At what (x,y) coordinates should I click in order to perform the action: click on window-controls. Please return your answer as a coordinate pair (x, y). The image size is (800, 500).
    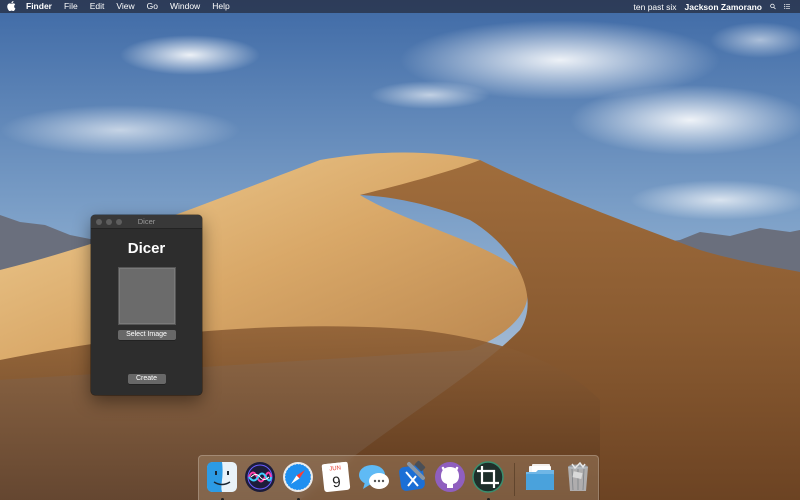
    Looking at the image, I should click on (106, 221).